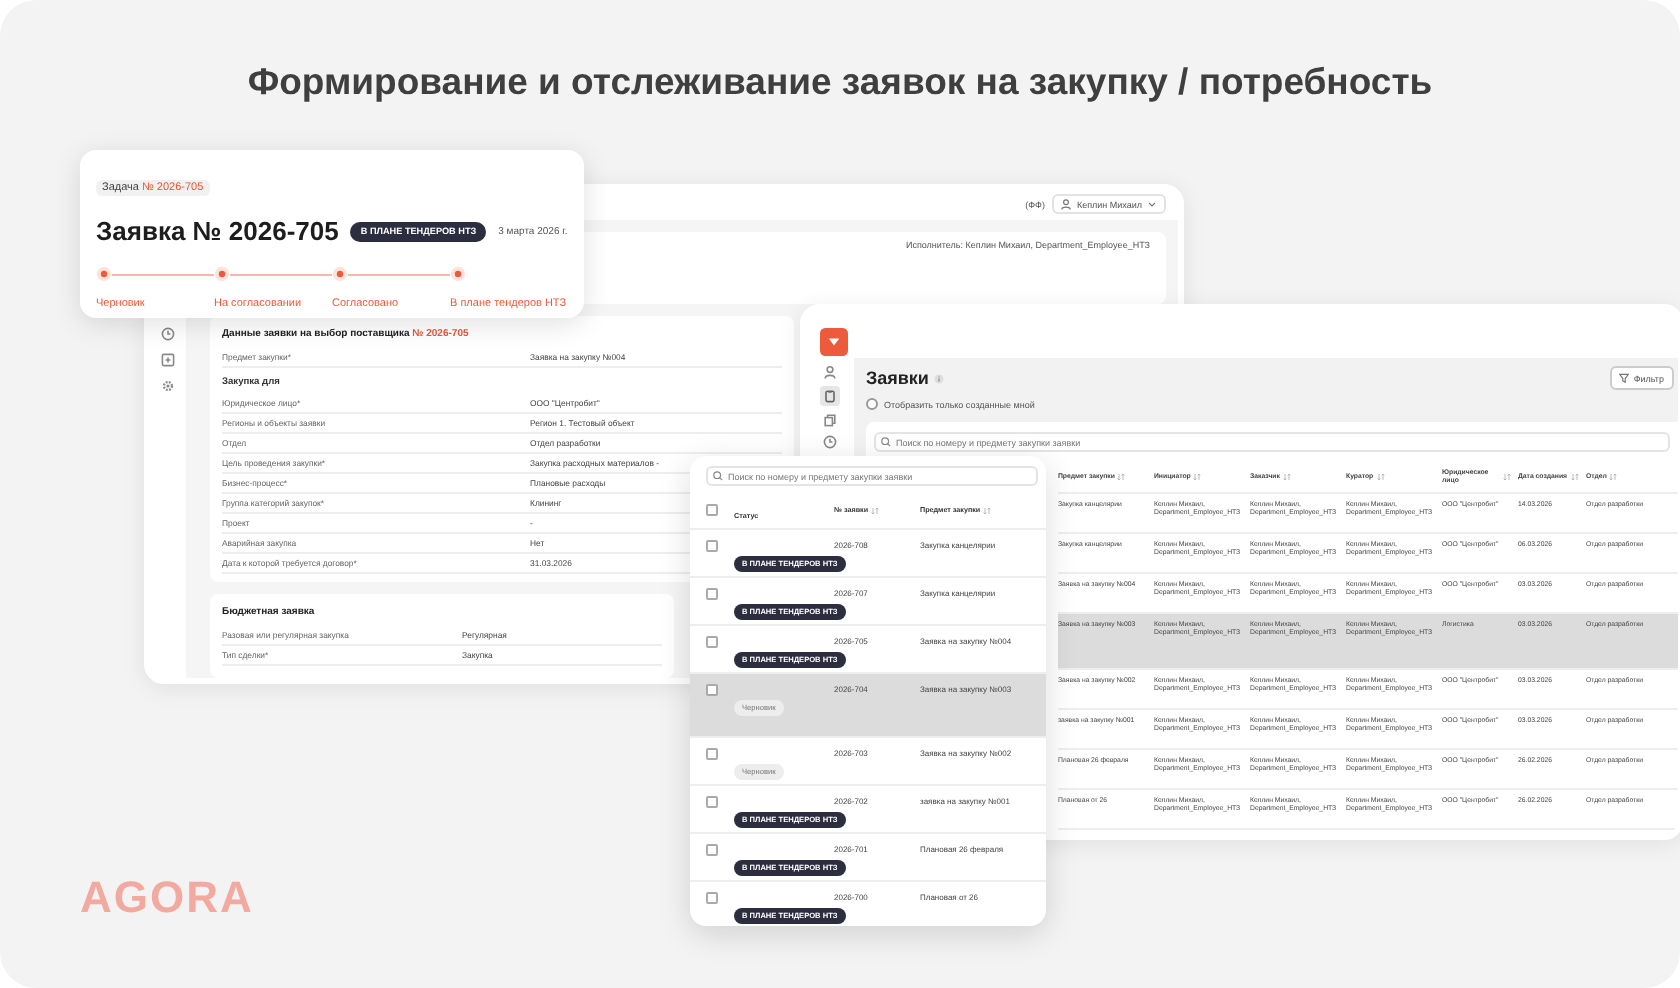 This screenshot has height=988, width=1680. What do you see at coordinates (1066, 204) in the screenshot?
I see `user-icon` at bounding box center [1066, 204].